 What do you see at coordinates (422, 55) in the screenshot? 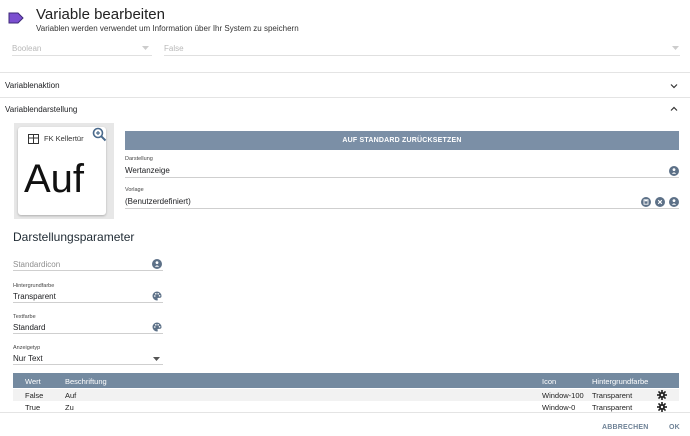
I see `value-underline` at bounding box center [422, 55].